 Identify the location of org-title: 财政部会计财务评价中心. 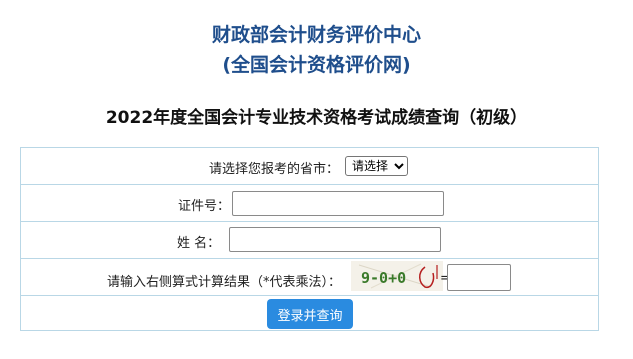
(316, 35).